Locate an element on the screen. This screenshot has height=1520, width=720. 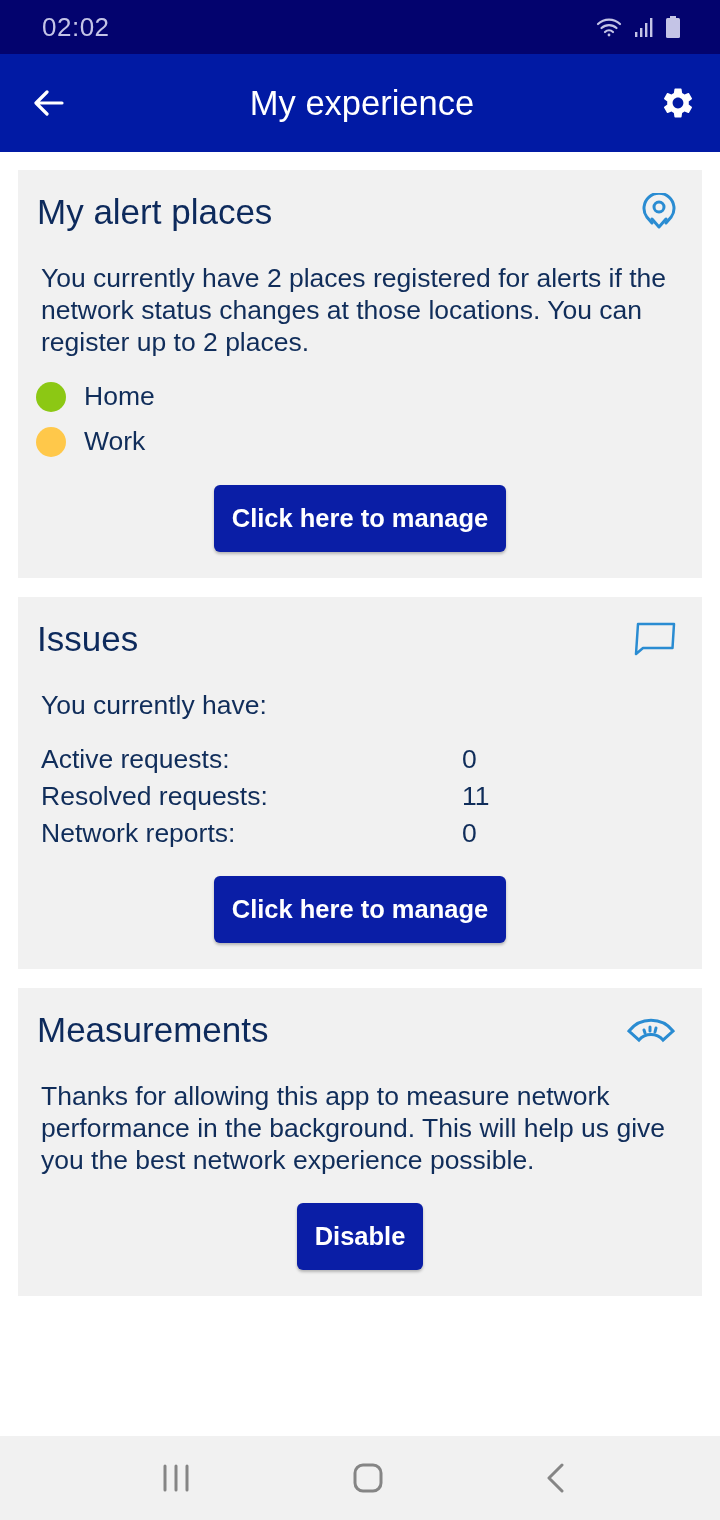
card-title: My alert places is located at coordinates (155, 212).